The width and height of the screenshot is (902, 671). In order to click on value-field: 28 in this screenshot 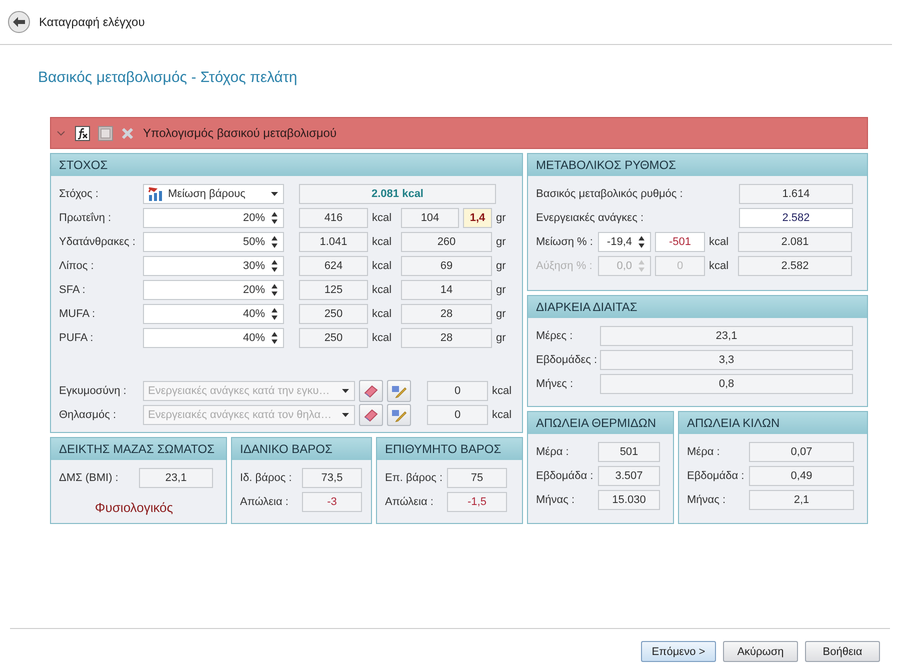, I will do `click(446, 338)`.